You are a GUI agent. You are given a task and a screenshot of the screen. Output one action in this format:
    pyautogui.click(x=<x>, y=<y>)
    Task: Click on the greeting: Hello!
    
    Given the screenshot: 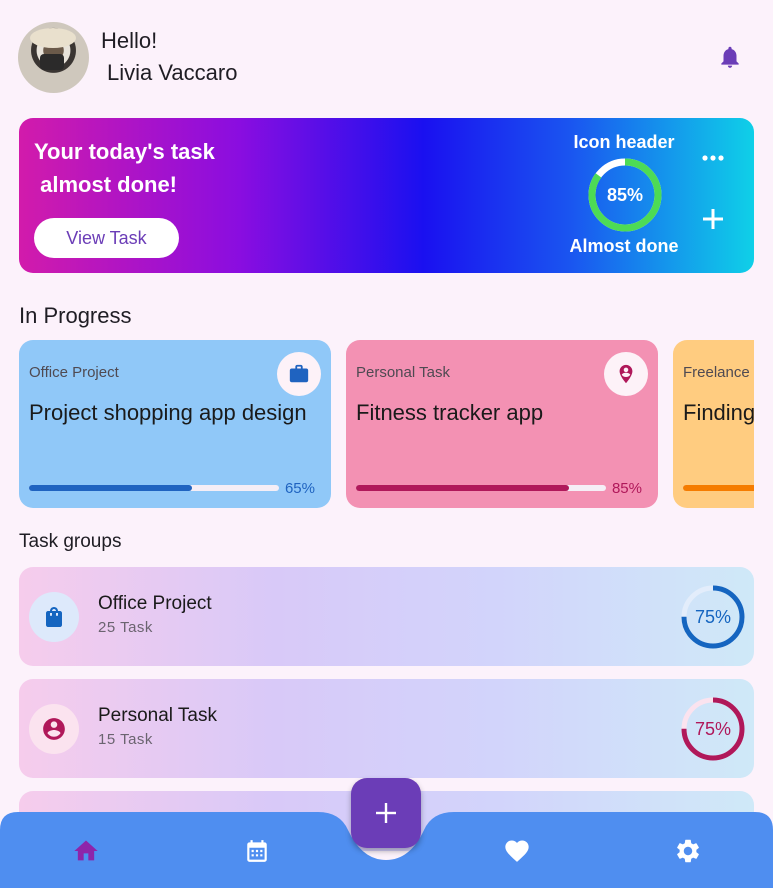 What is the action you would take?
    pyautogui.click(x=129, y=40)
    